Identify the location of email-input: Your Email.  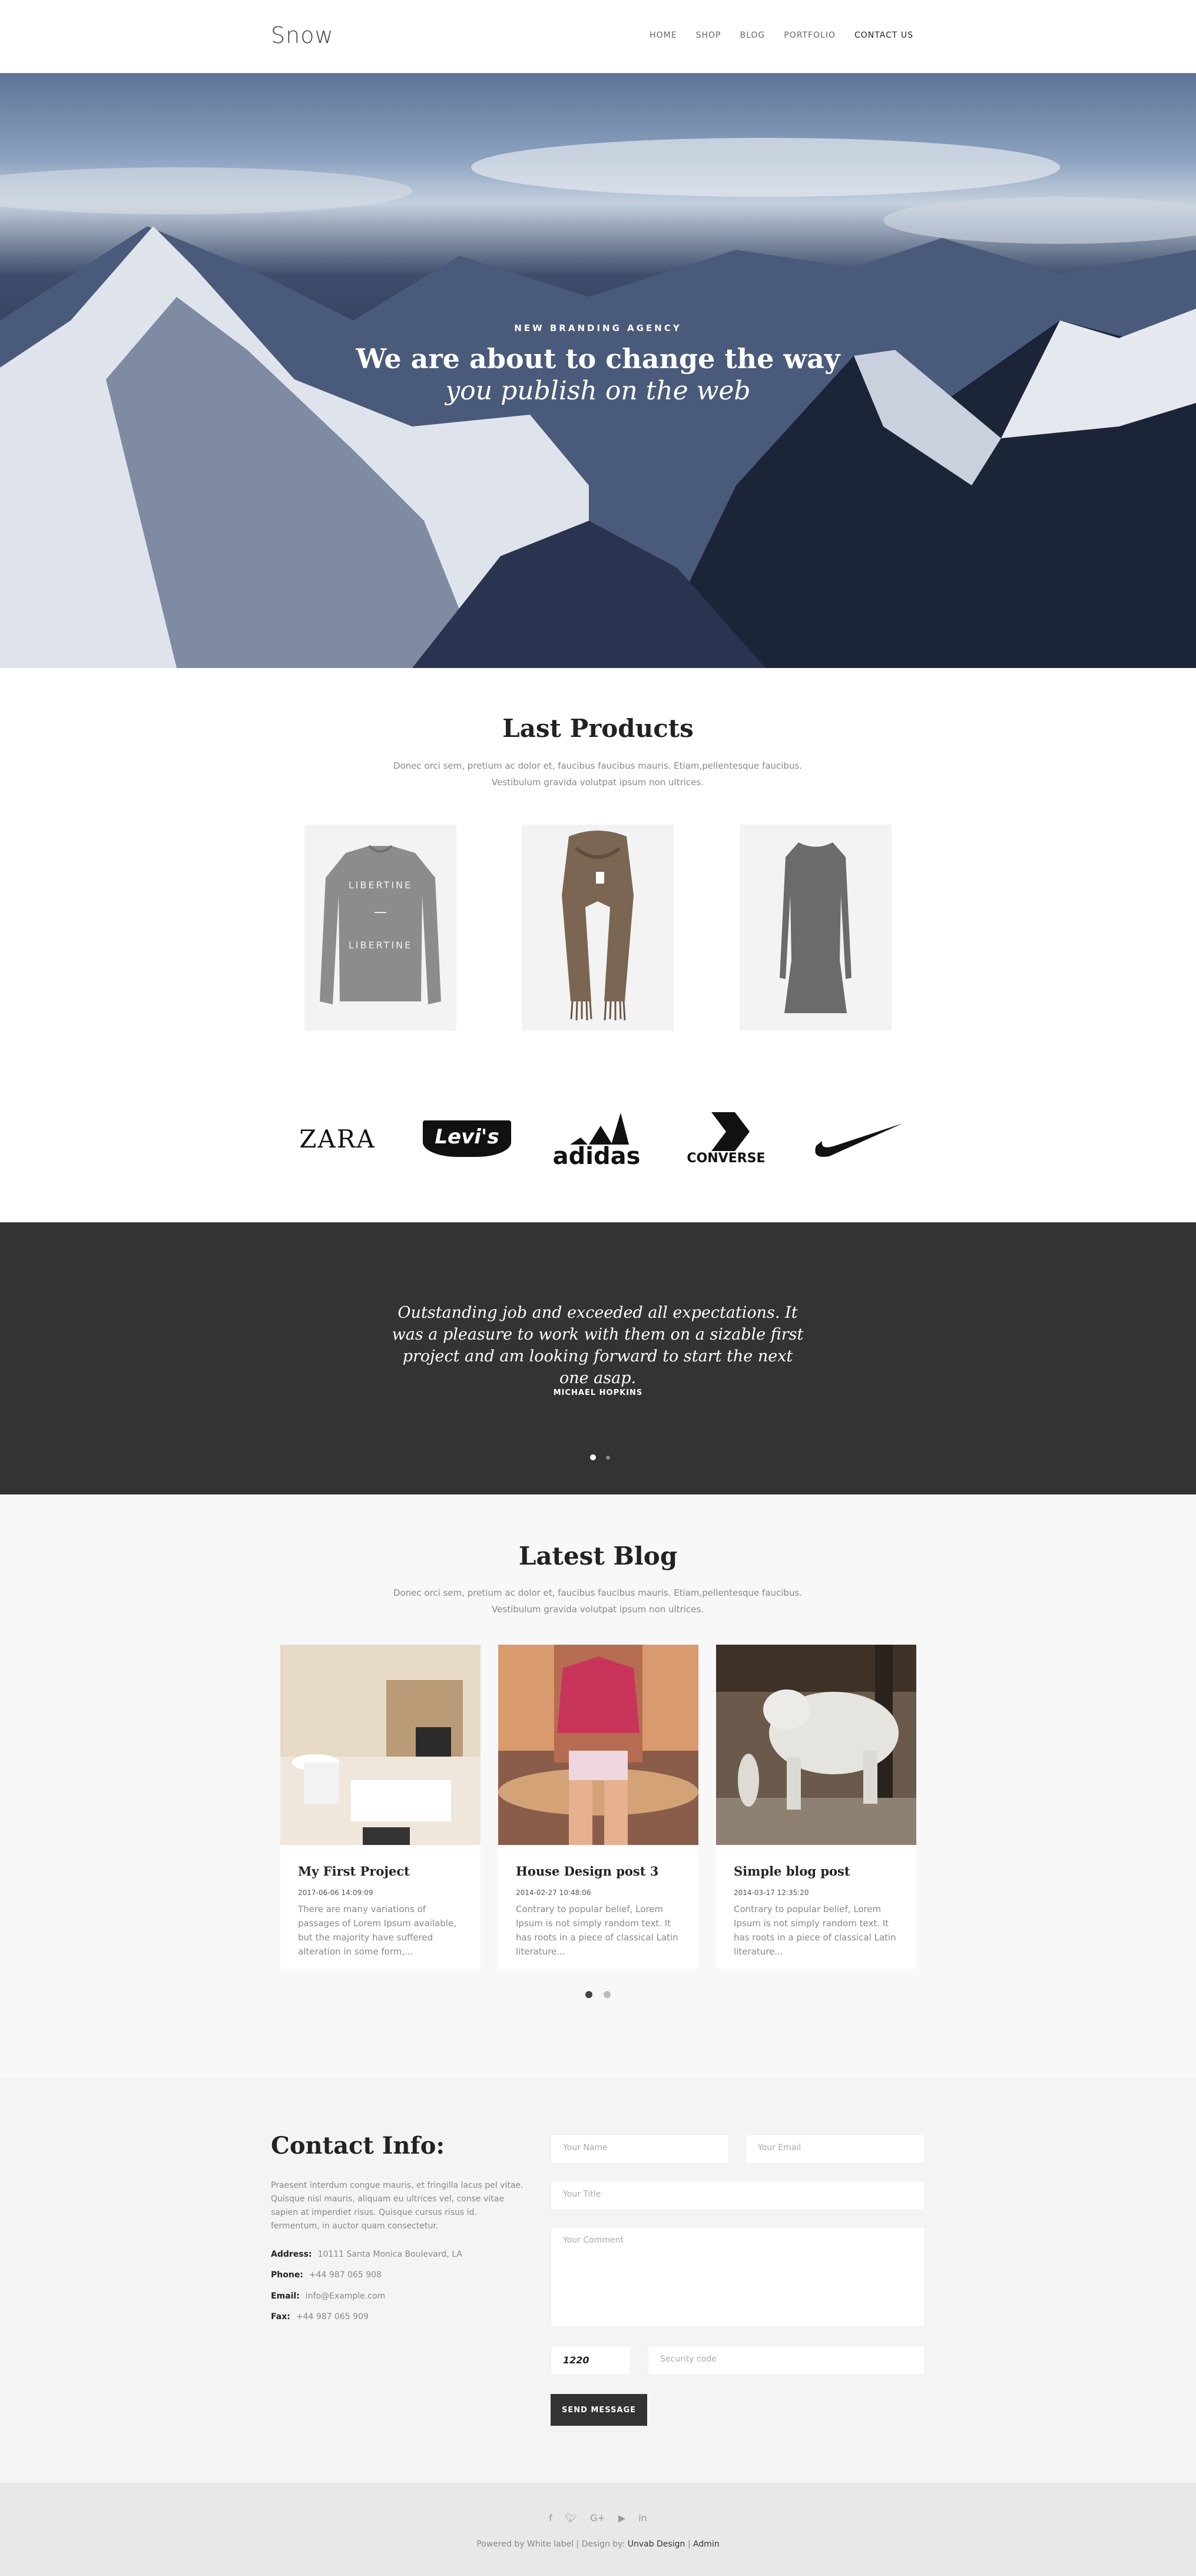
(835, 2149).